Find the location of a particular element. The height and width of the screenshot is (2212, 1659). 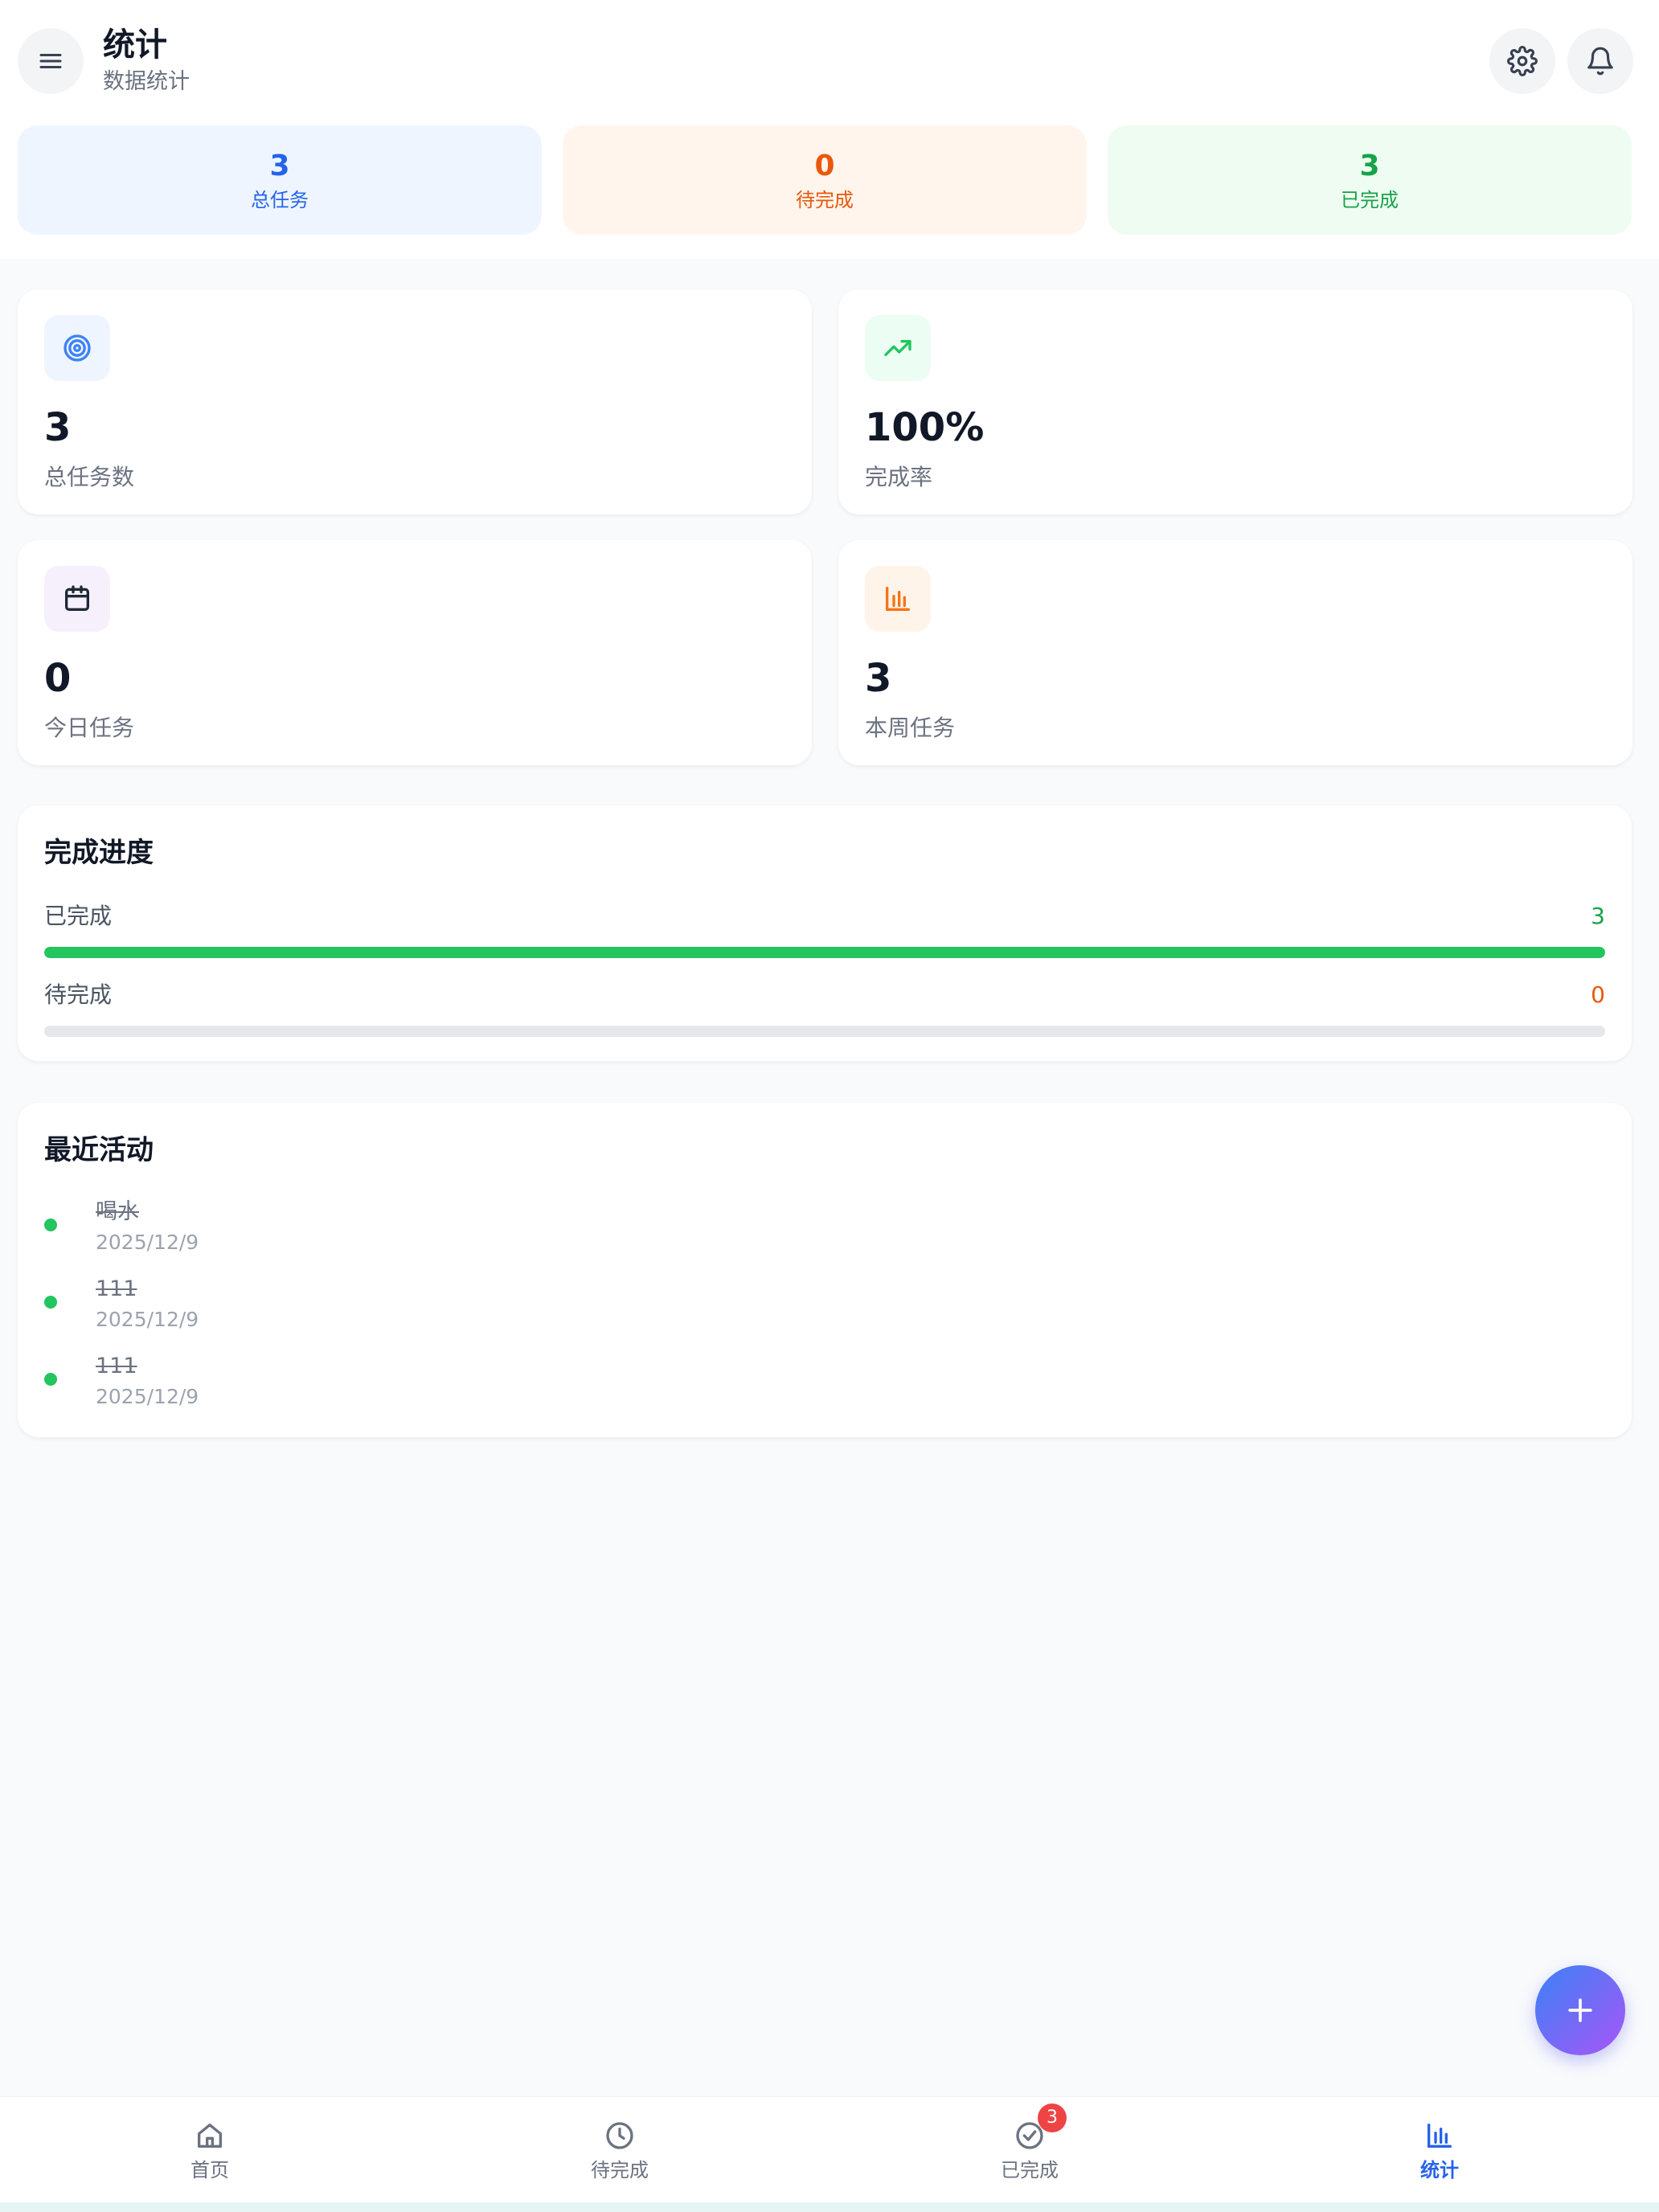

progress-count-completed: 3 is located at coordinates (1598, 916).